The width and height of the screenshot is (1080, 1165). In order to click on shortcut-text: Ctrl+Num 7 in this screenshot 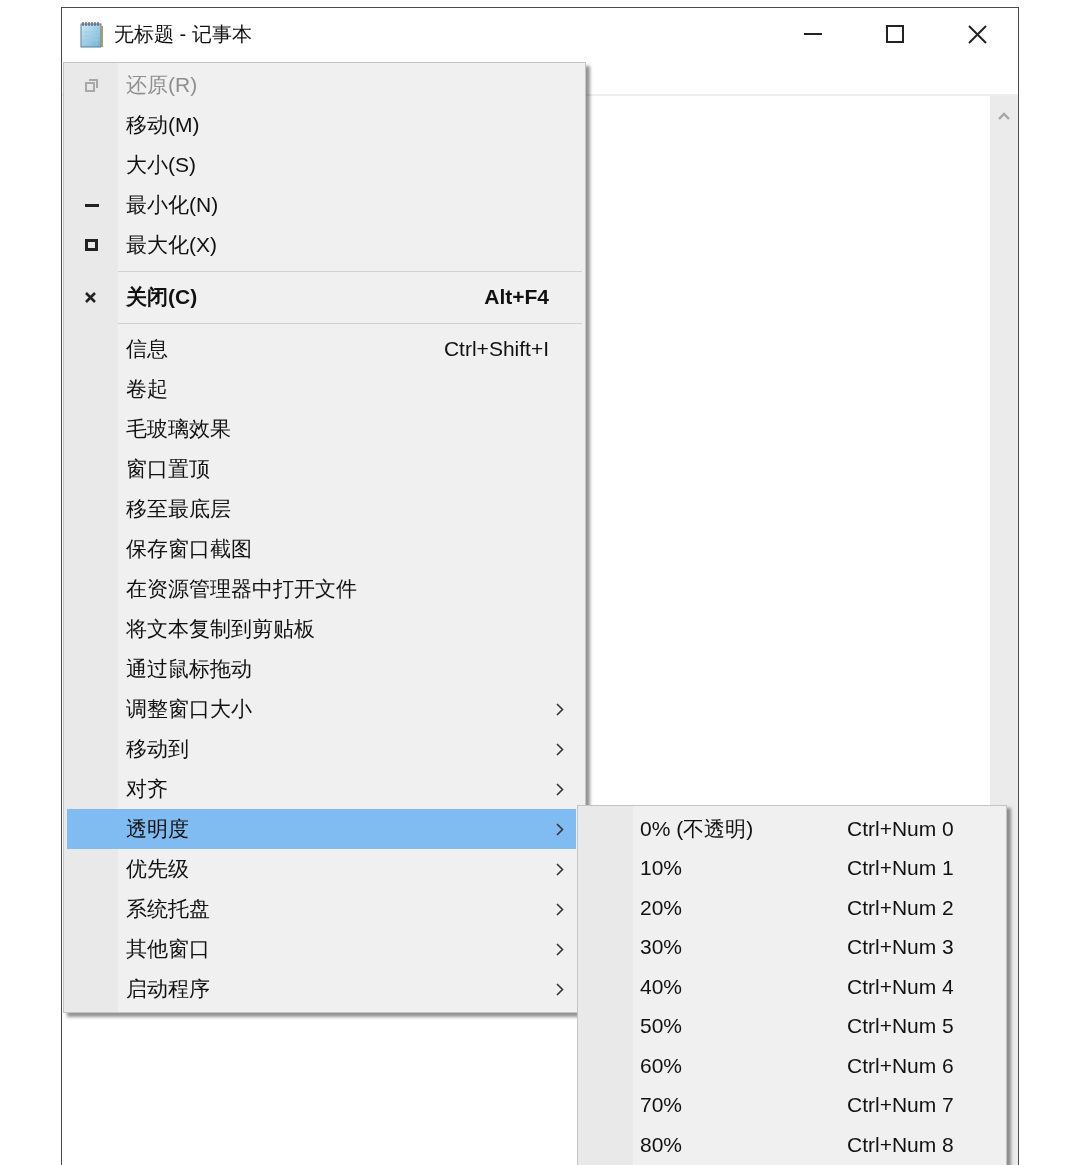, I will do `click(901, 1105)`.